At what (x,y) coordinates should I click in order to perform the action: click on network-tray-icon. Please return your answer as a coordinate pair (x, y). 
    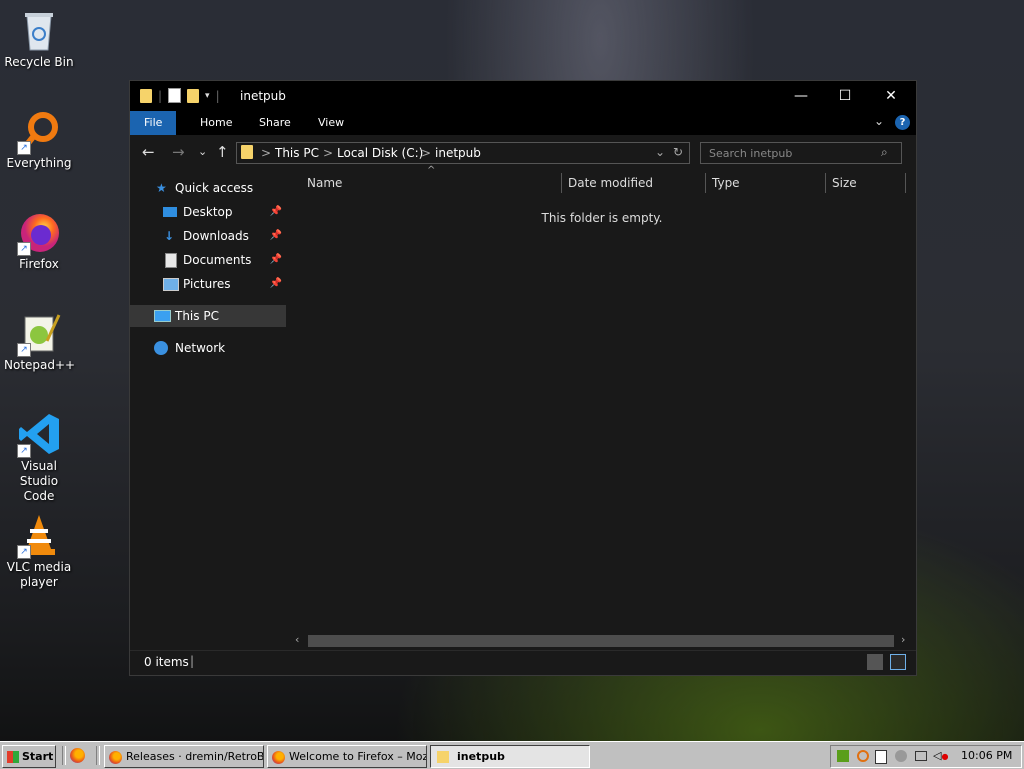
    Looking at the image, I should click on (921, 756).